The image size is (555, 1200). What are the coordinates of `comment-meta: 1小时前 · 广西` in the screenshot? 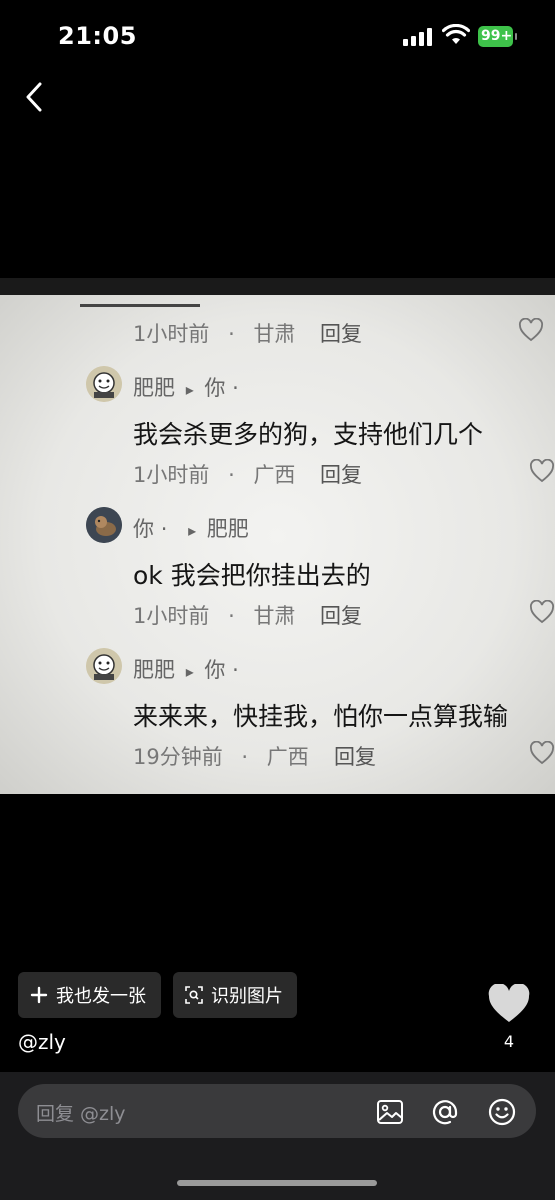 It's located at (214, 475).